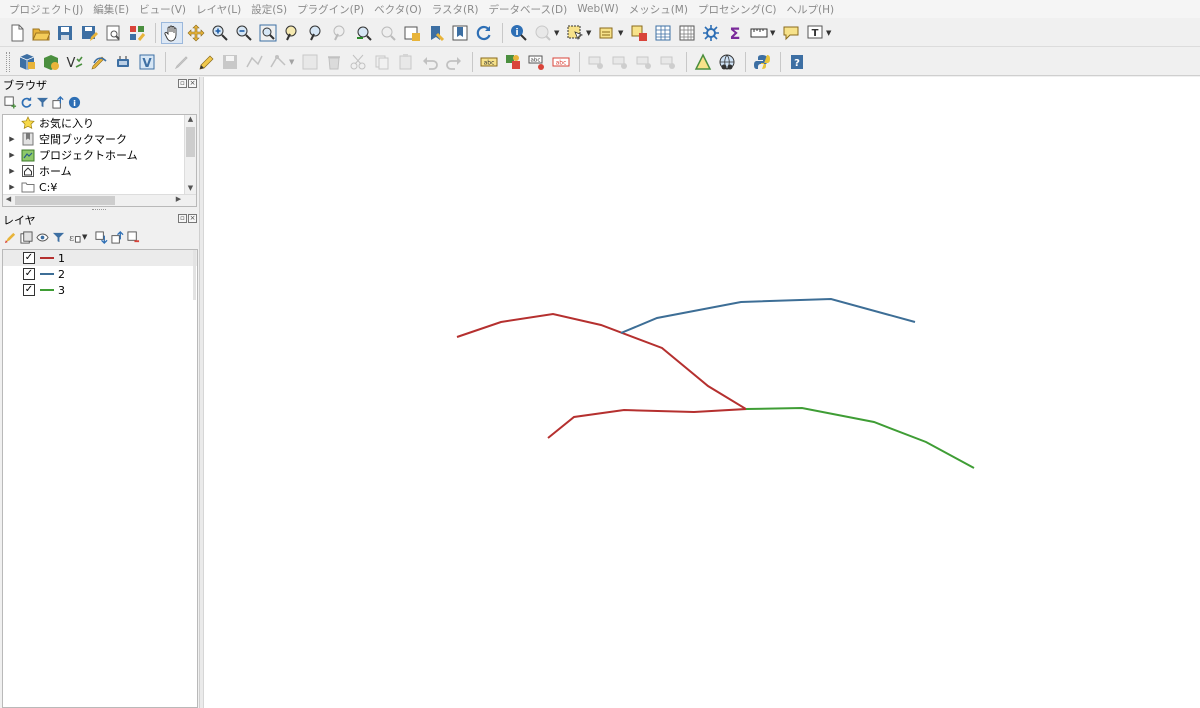 The width and height of the screenshot is (1200, 708). Describe the element at coordinates (218, 9) in the screenshot. I see `menu-layer: レイヤ(L)` at that location.